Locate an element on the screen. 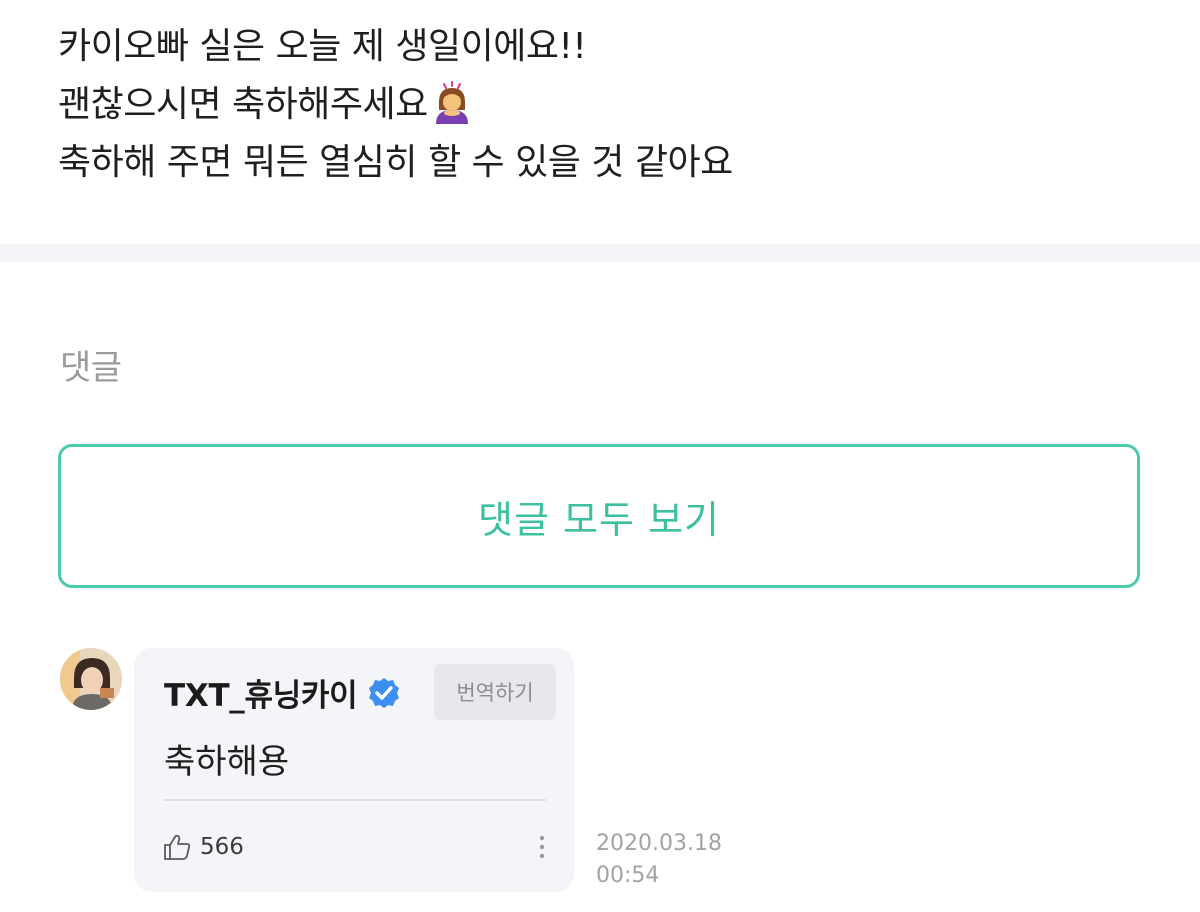  like-count: 566 is located at coordinates (222, 847).